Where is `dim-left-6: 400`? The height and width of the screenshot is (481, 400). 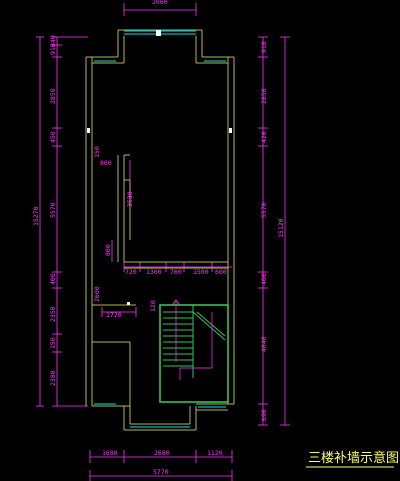
dim-left-6: 400 is located at coordinates (53, 279).